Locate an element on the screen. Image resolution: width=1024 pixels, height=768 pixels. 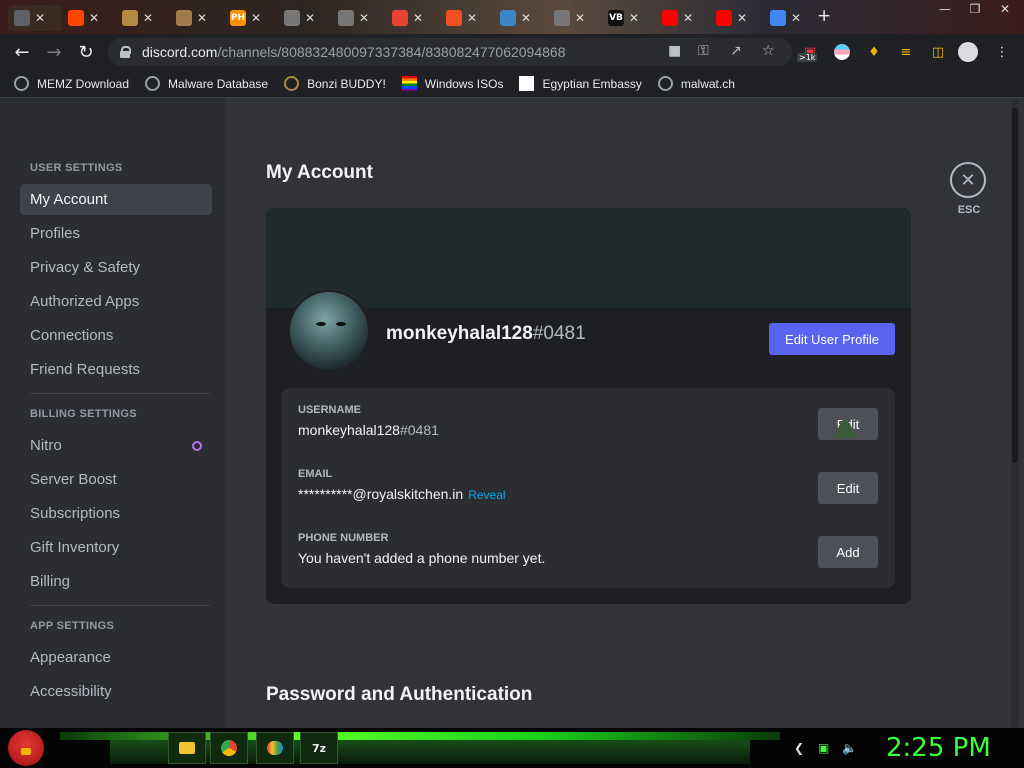
reload-icon: ↻ is located at coordinates (86, 52).